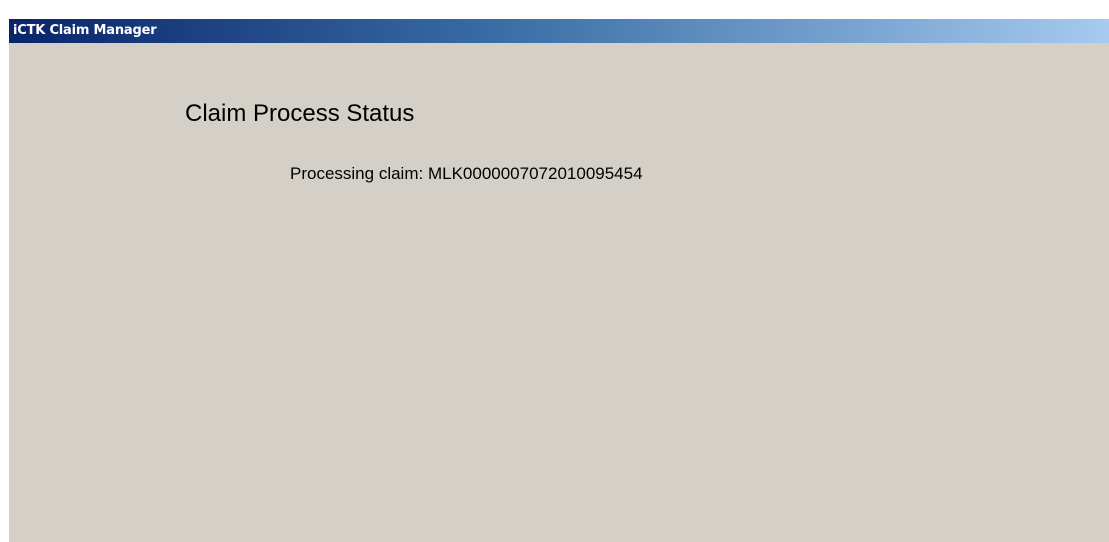  Describe the element at coordinates (85, 30) in the screenshot. I see `window-title: iCTK Claim Manager` at that location.